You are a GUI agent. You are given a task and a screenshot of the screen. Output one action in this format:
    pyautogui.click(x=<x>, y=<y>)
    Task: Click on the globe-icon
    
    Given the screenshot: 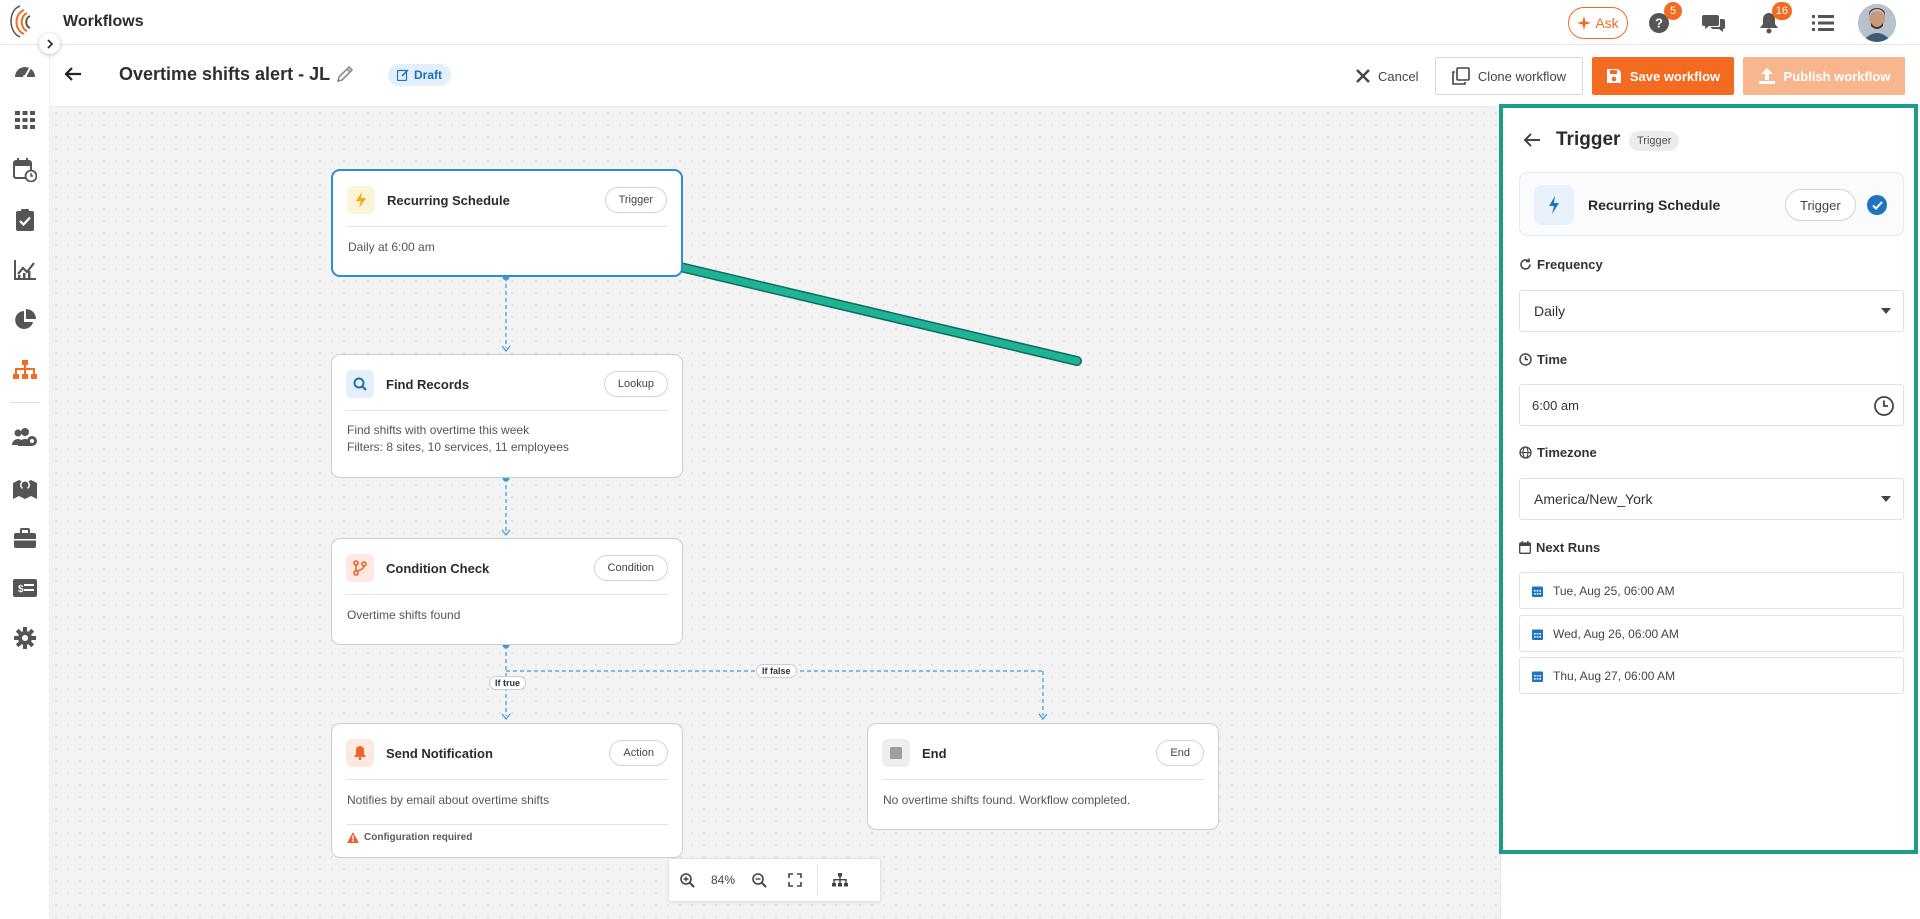 What is the action you would take?
    pyautogui.click(x=1525, y=452)
    